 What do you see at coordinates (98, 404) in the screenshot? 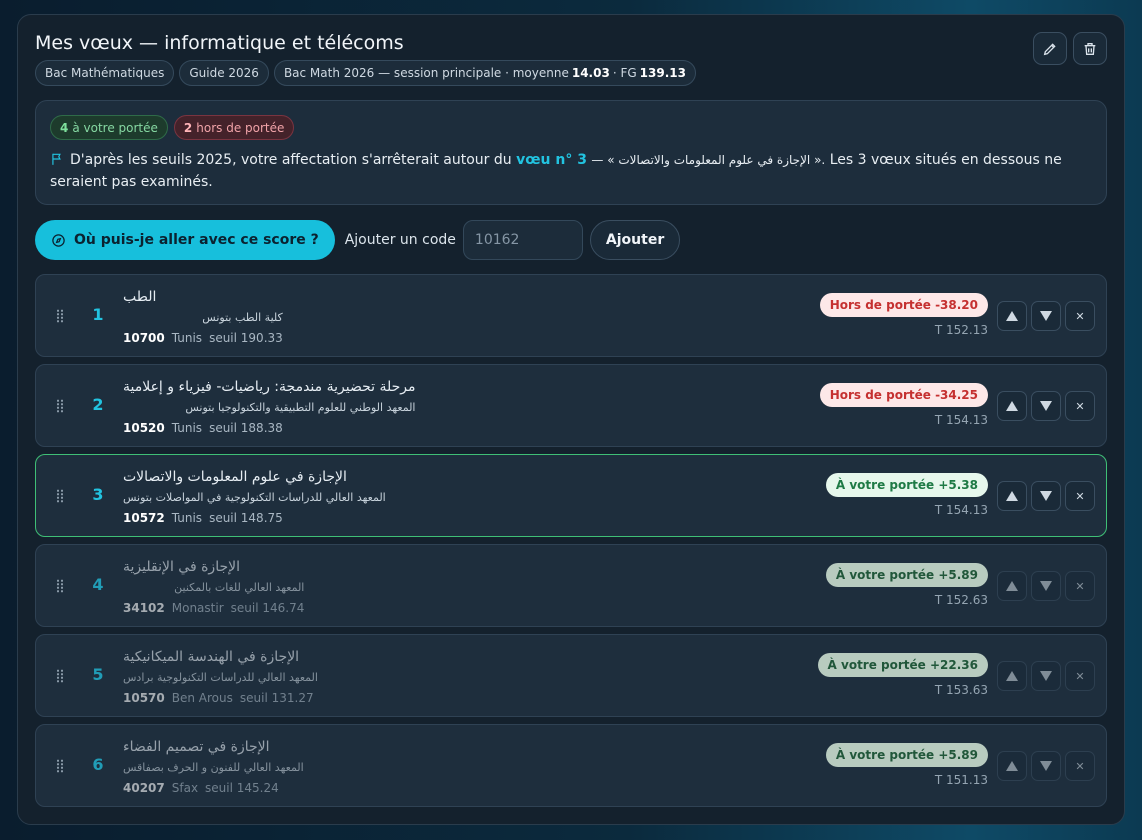
I see `wish-rank: 2` at bounding box center [98, 404].